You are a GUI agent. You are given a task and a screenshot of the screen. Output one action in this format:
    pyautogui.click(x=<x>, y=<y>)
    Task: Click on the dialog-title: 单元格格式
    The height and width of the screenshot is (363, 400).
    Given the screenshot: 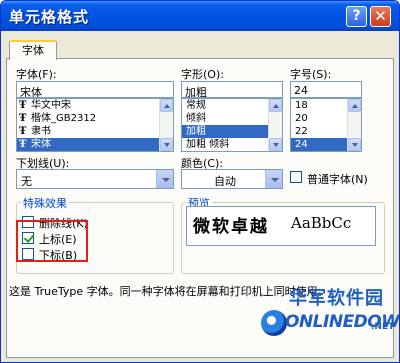 What is the action you would take?
    pyautogui.click(x=49, y=17)
    